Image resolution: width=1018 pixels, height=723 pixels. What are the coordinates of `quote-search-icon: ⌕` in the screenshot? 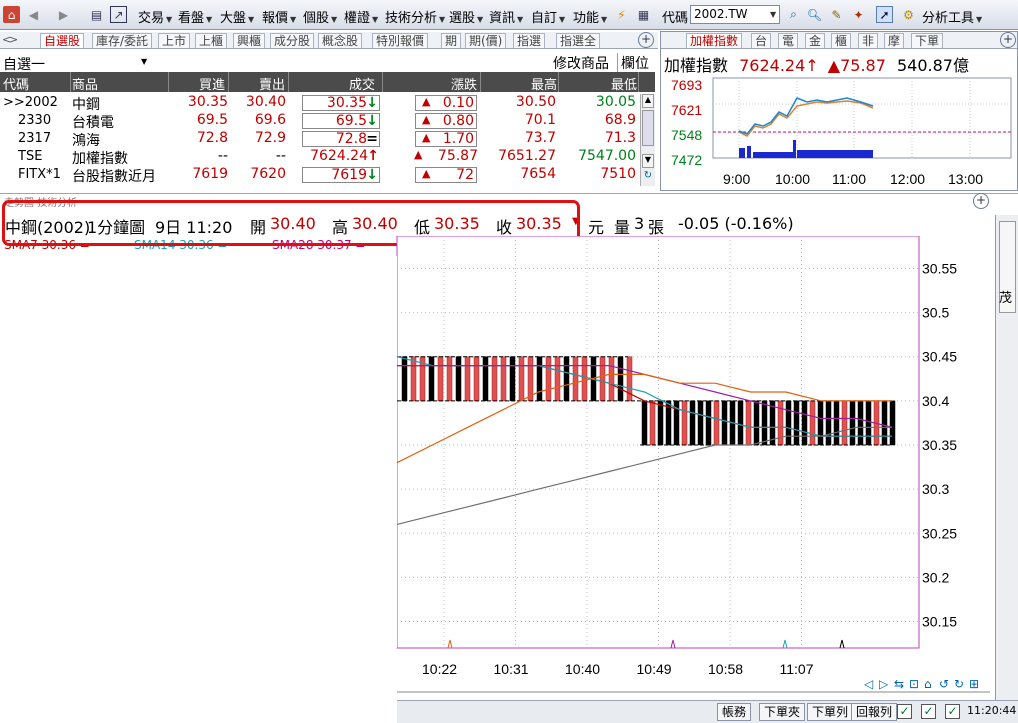 It's located at (793, 14).